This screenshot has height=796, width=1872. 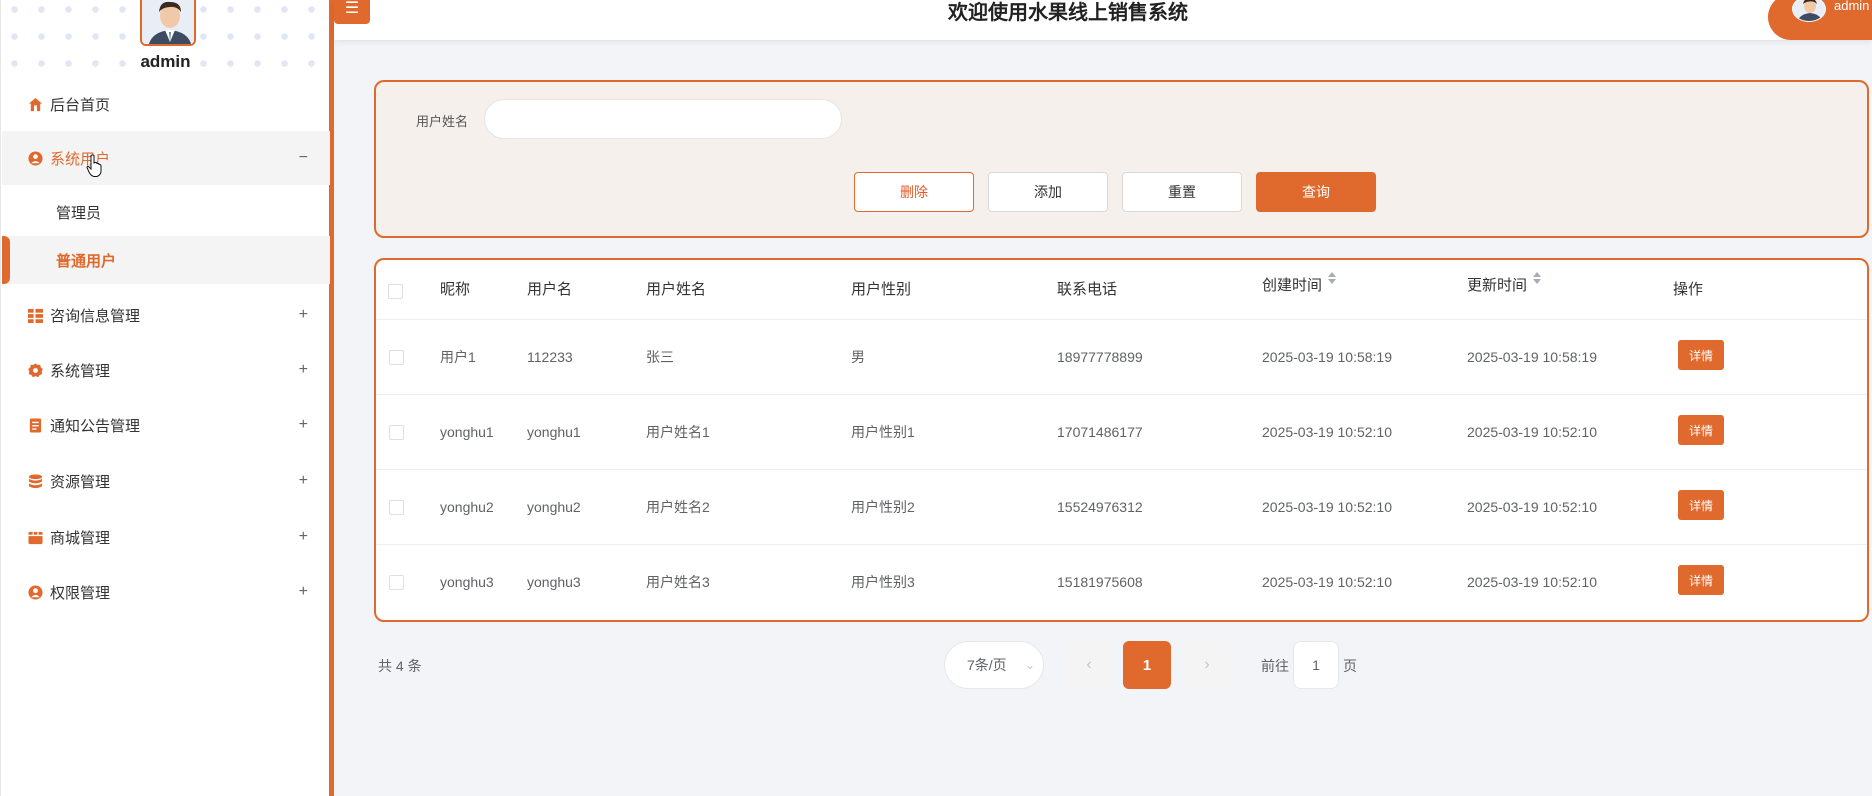 What do you see at coordinates (86, 261) in the screenshot?
I see `sidebar-subitem-label: 普通用户` at bounding box center [86, 261].